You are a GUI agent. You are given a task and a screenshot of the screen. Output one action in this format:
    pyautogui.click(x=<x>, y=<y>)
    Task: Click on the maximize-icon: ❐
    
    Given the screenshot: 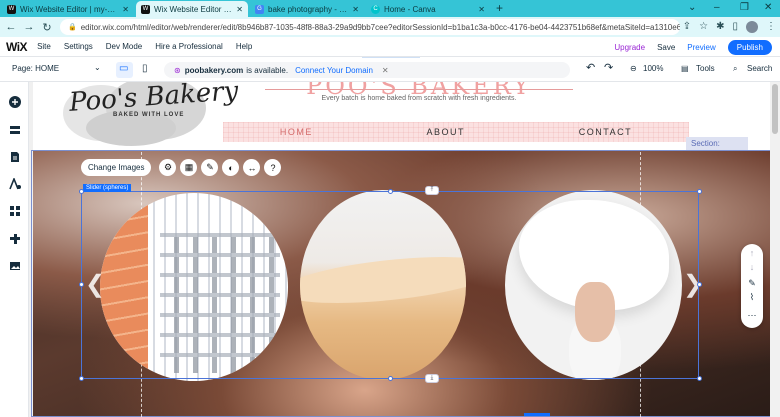 What is the action you would take?
    pyautogui.click(x=744, y=8)
    